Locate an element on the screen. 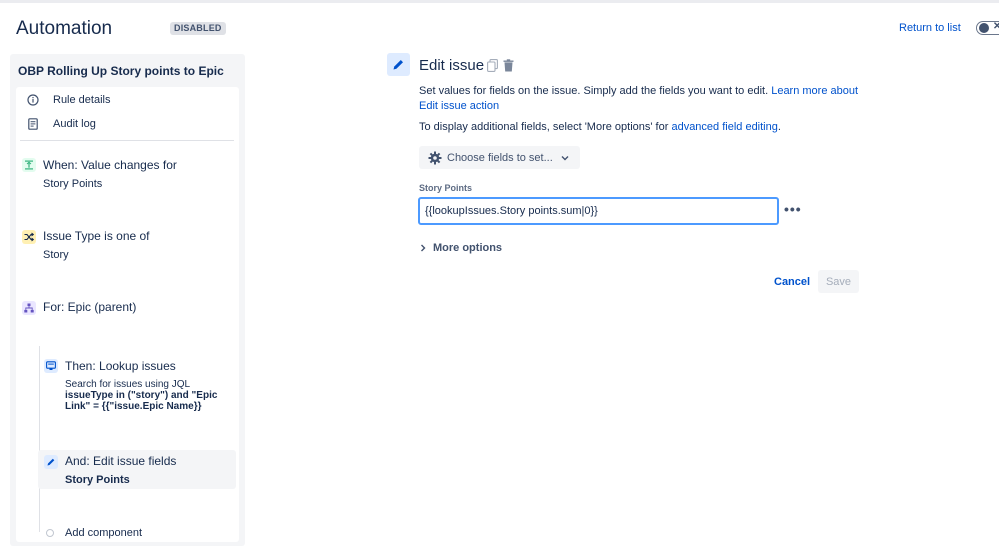 The height and width of the screenshot is (551, 999). advanced-field-editing-link: advanced field editing is located at coordinates (724, 127).